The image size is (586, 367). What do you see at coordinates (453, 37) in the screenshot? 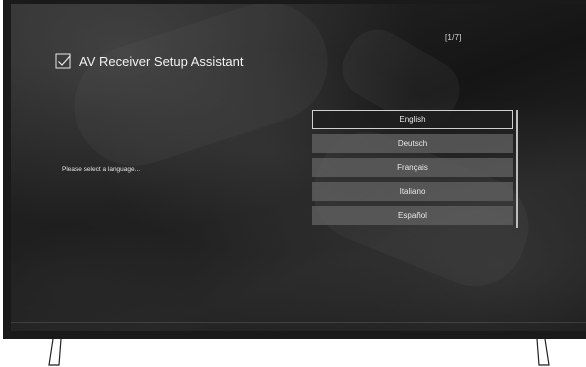
I see `page-counter: [1/7]` at bounding box center [453, 37].